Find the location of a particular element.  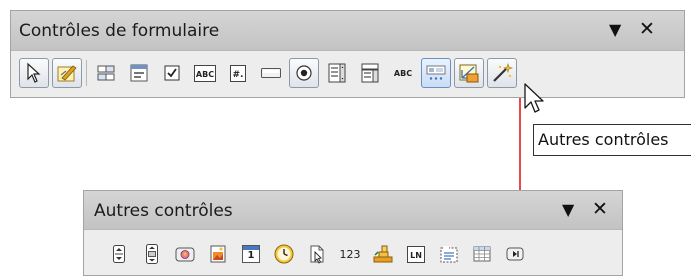

image-button-button is located at coordinates (185, 254).